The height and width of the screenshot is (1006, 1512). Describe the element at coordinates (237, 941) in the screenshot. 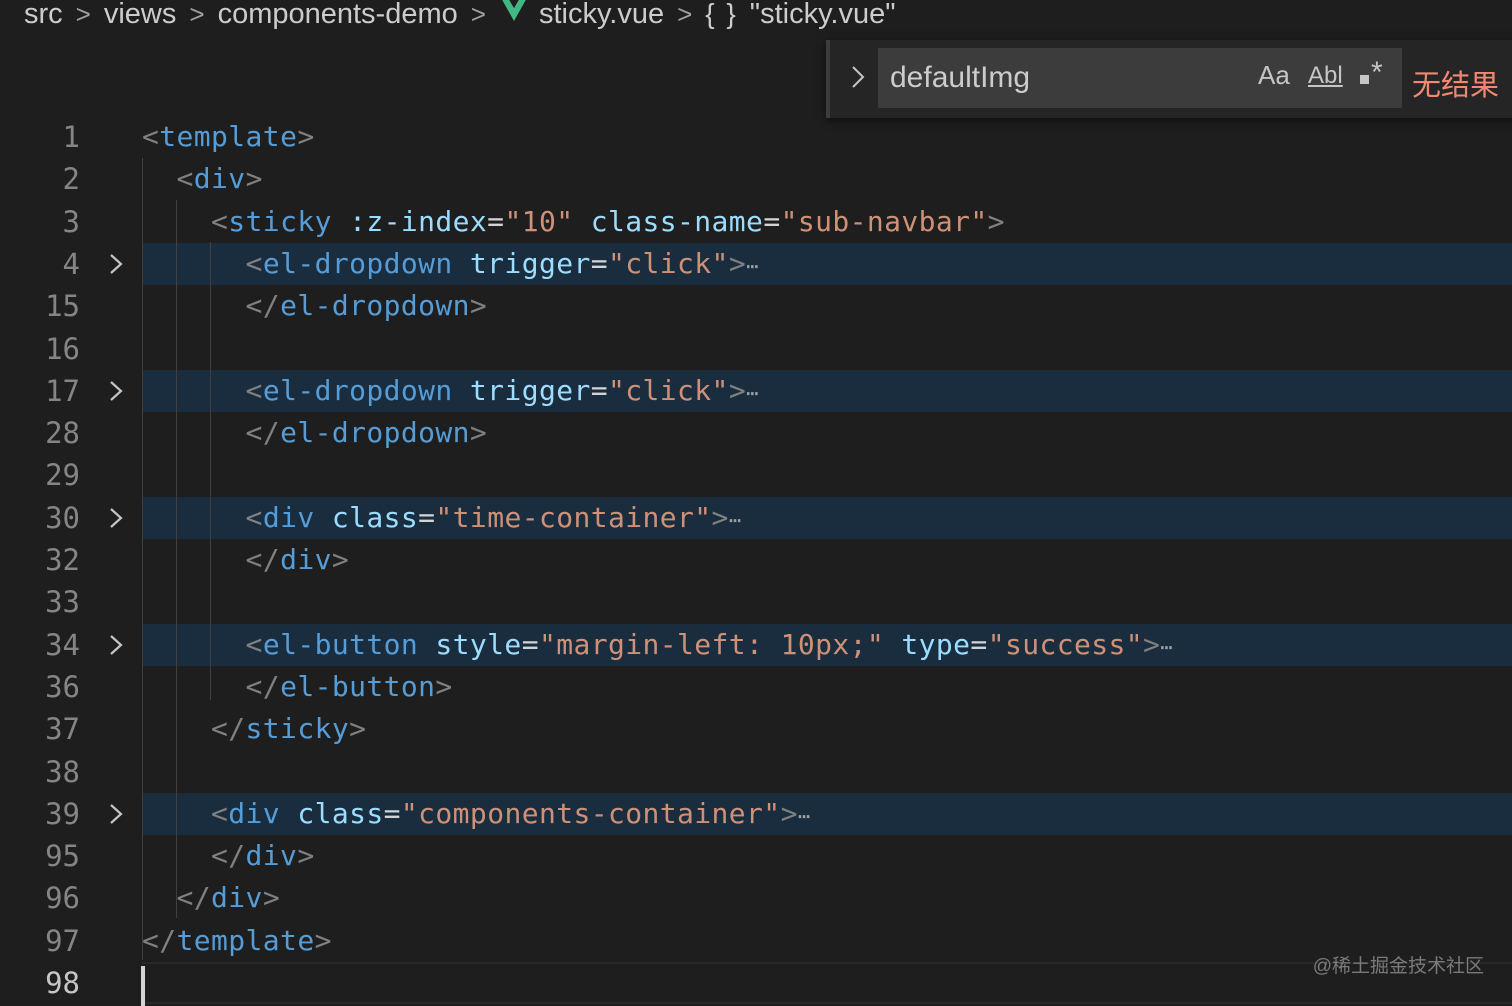

I see `code-content: </template>` at that location.